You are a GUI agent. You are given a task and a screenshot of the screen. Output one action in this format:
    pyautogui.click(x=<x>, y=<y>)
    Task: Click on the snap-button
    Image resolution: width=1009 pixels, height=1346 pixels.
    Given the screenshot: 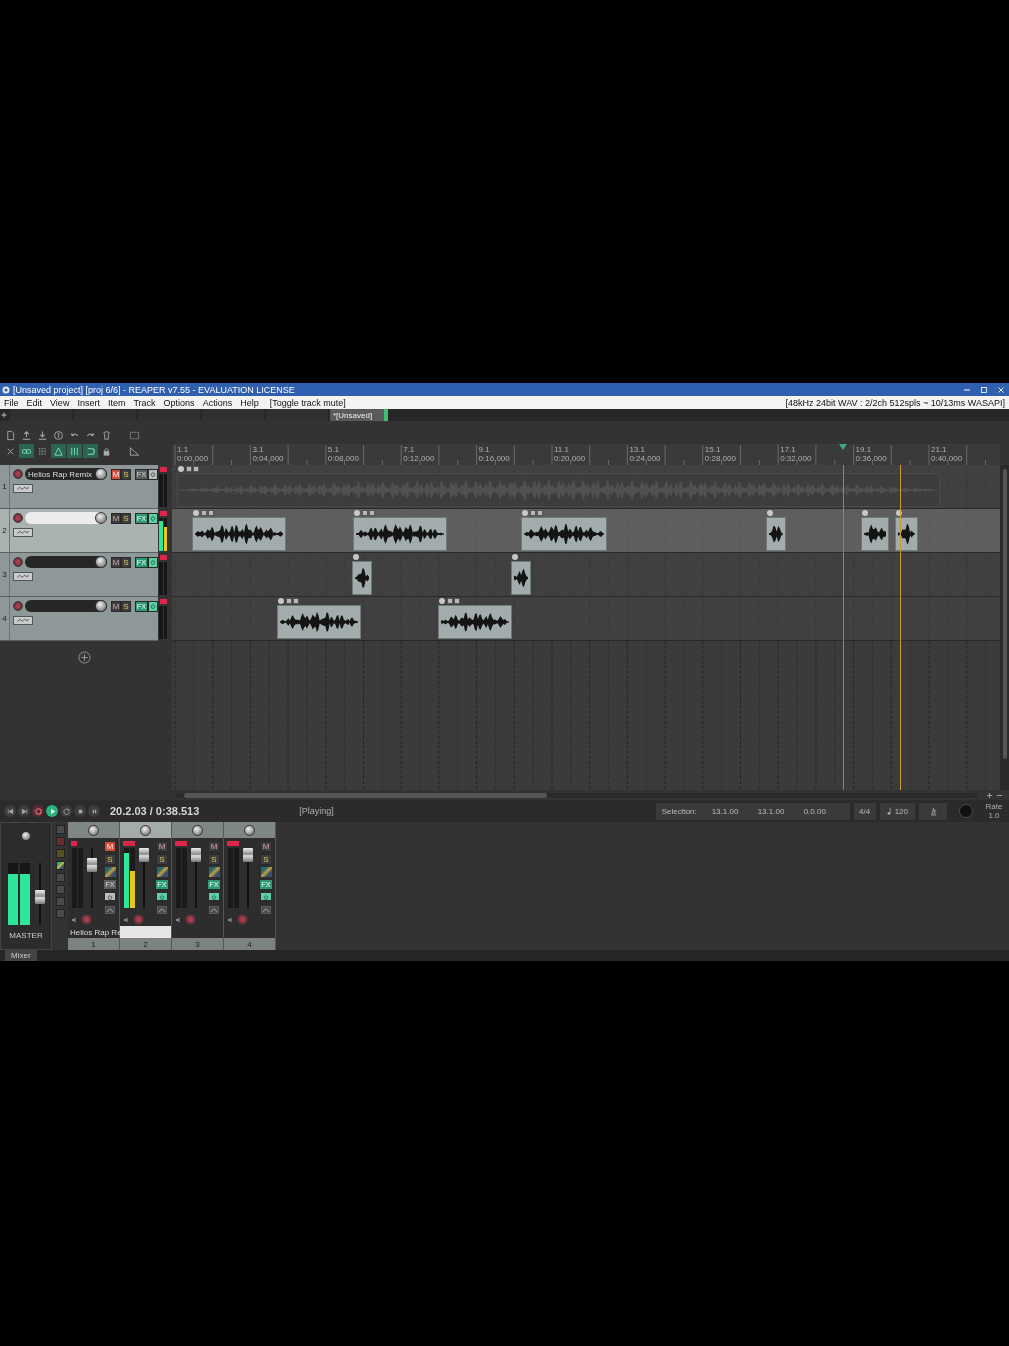 What is the action you would take?
    pyautogui.click(x=58, y=451)
    